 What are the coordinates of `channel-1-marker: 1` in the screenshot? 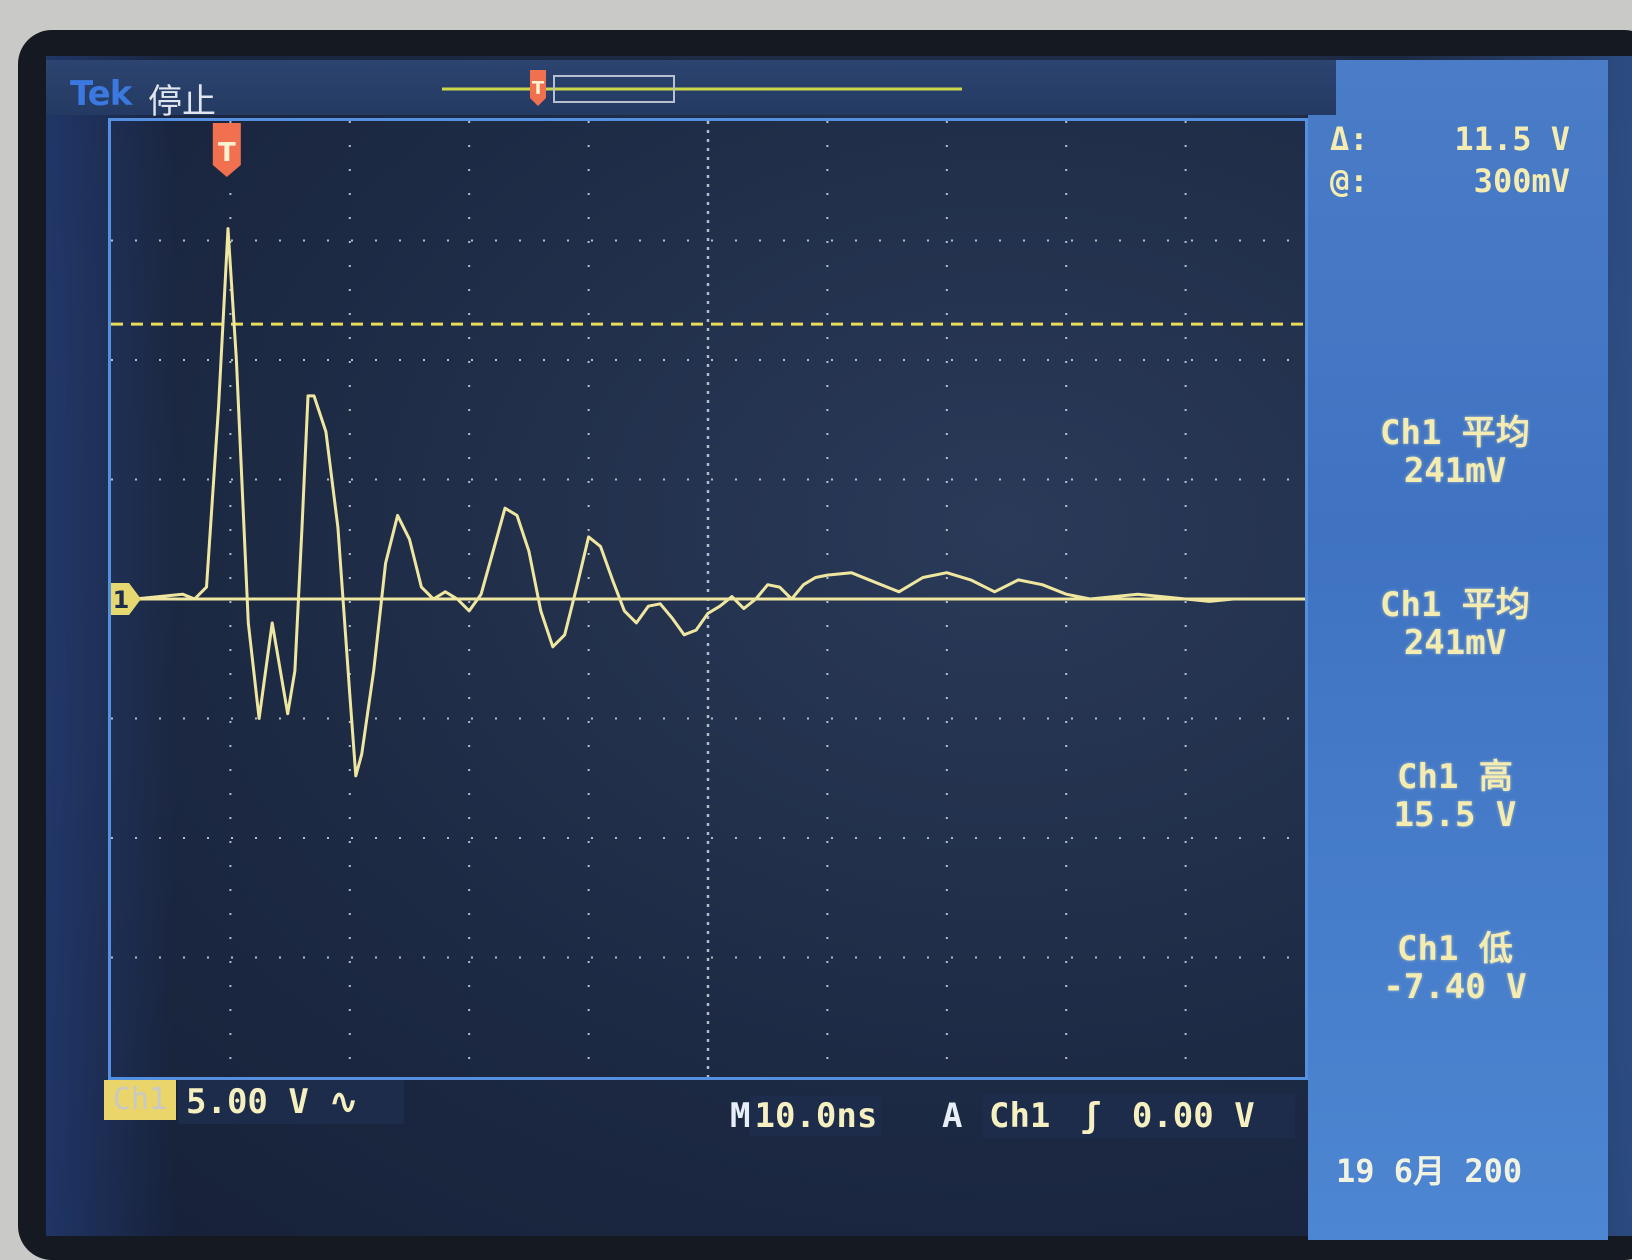 It's located at (126, 599).